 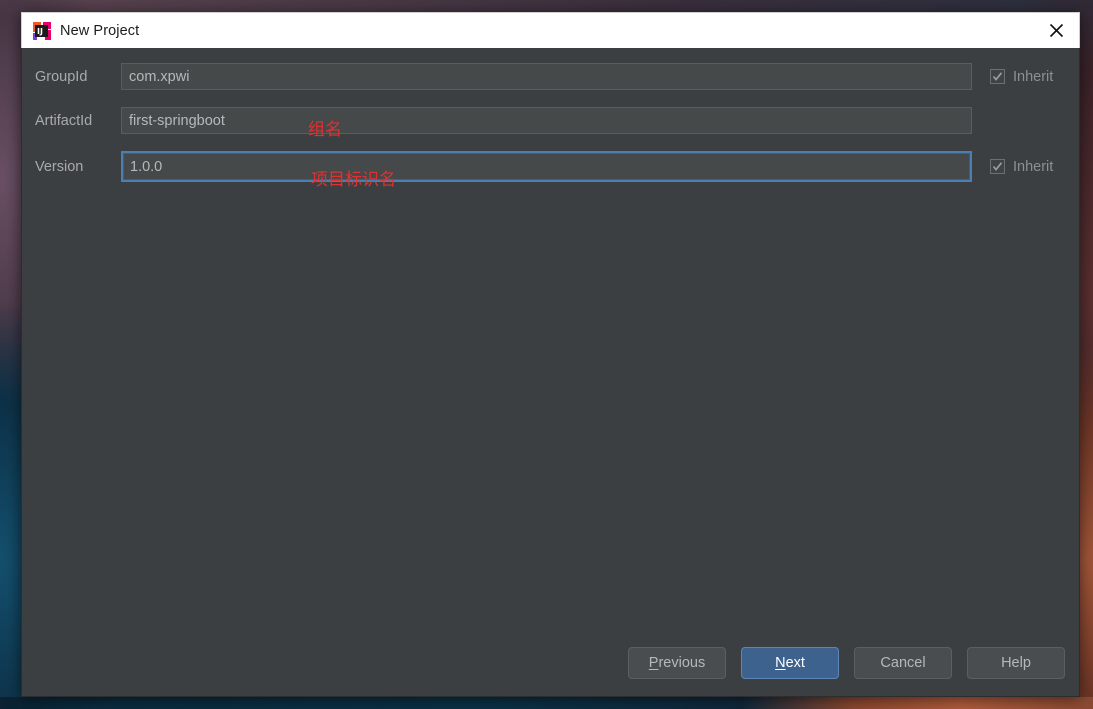 What do you see at coordinates (1016, 663) in the screenshot?
I see `help-button: Help` at bounding box center [1016, 663].